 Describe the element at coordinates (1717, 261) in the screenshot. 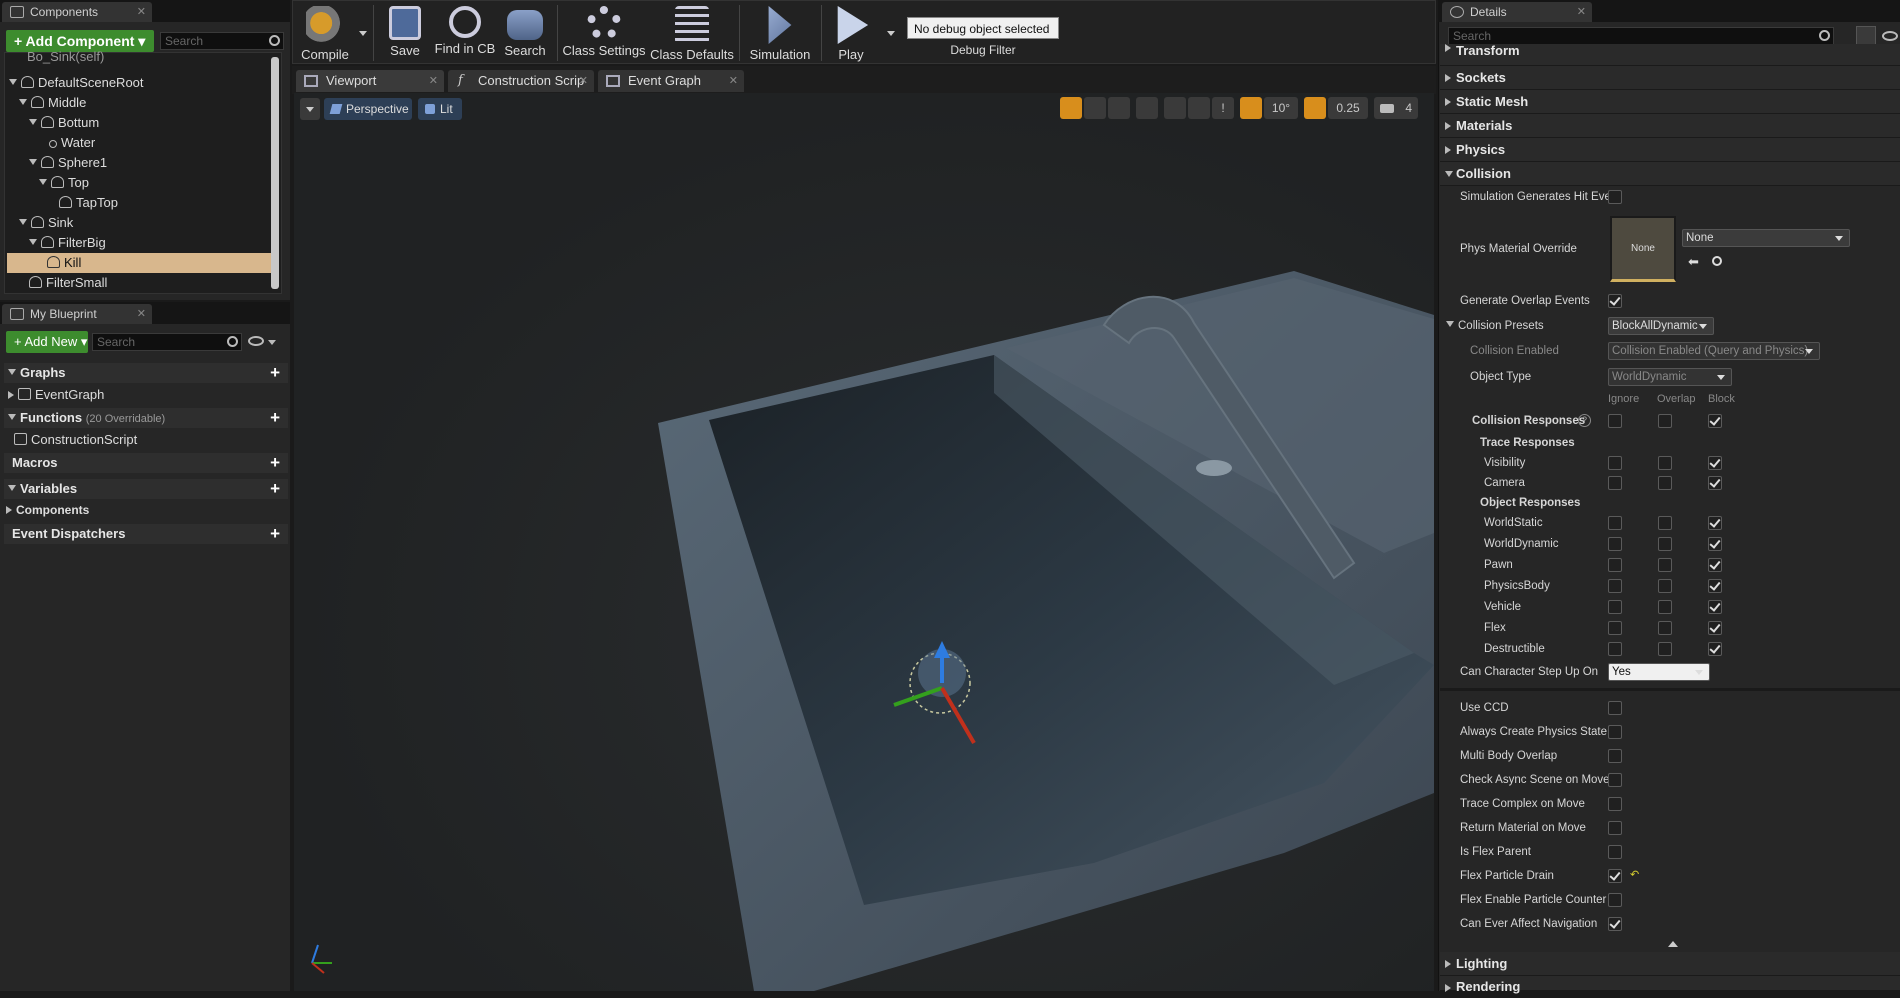

I see `browse-search-icon` at that location.